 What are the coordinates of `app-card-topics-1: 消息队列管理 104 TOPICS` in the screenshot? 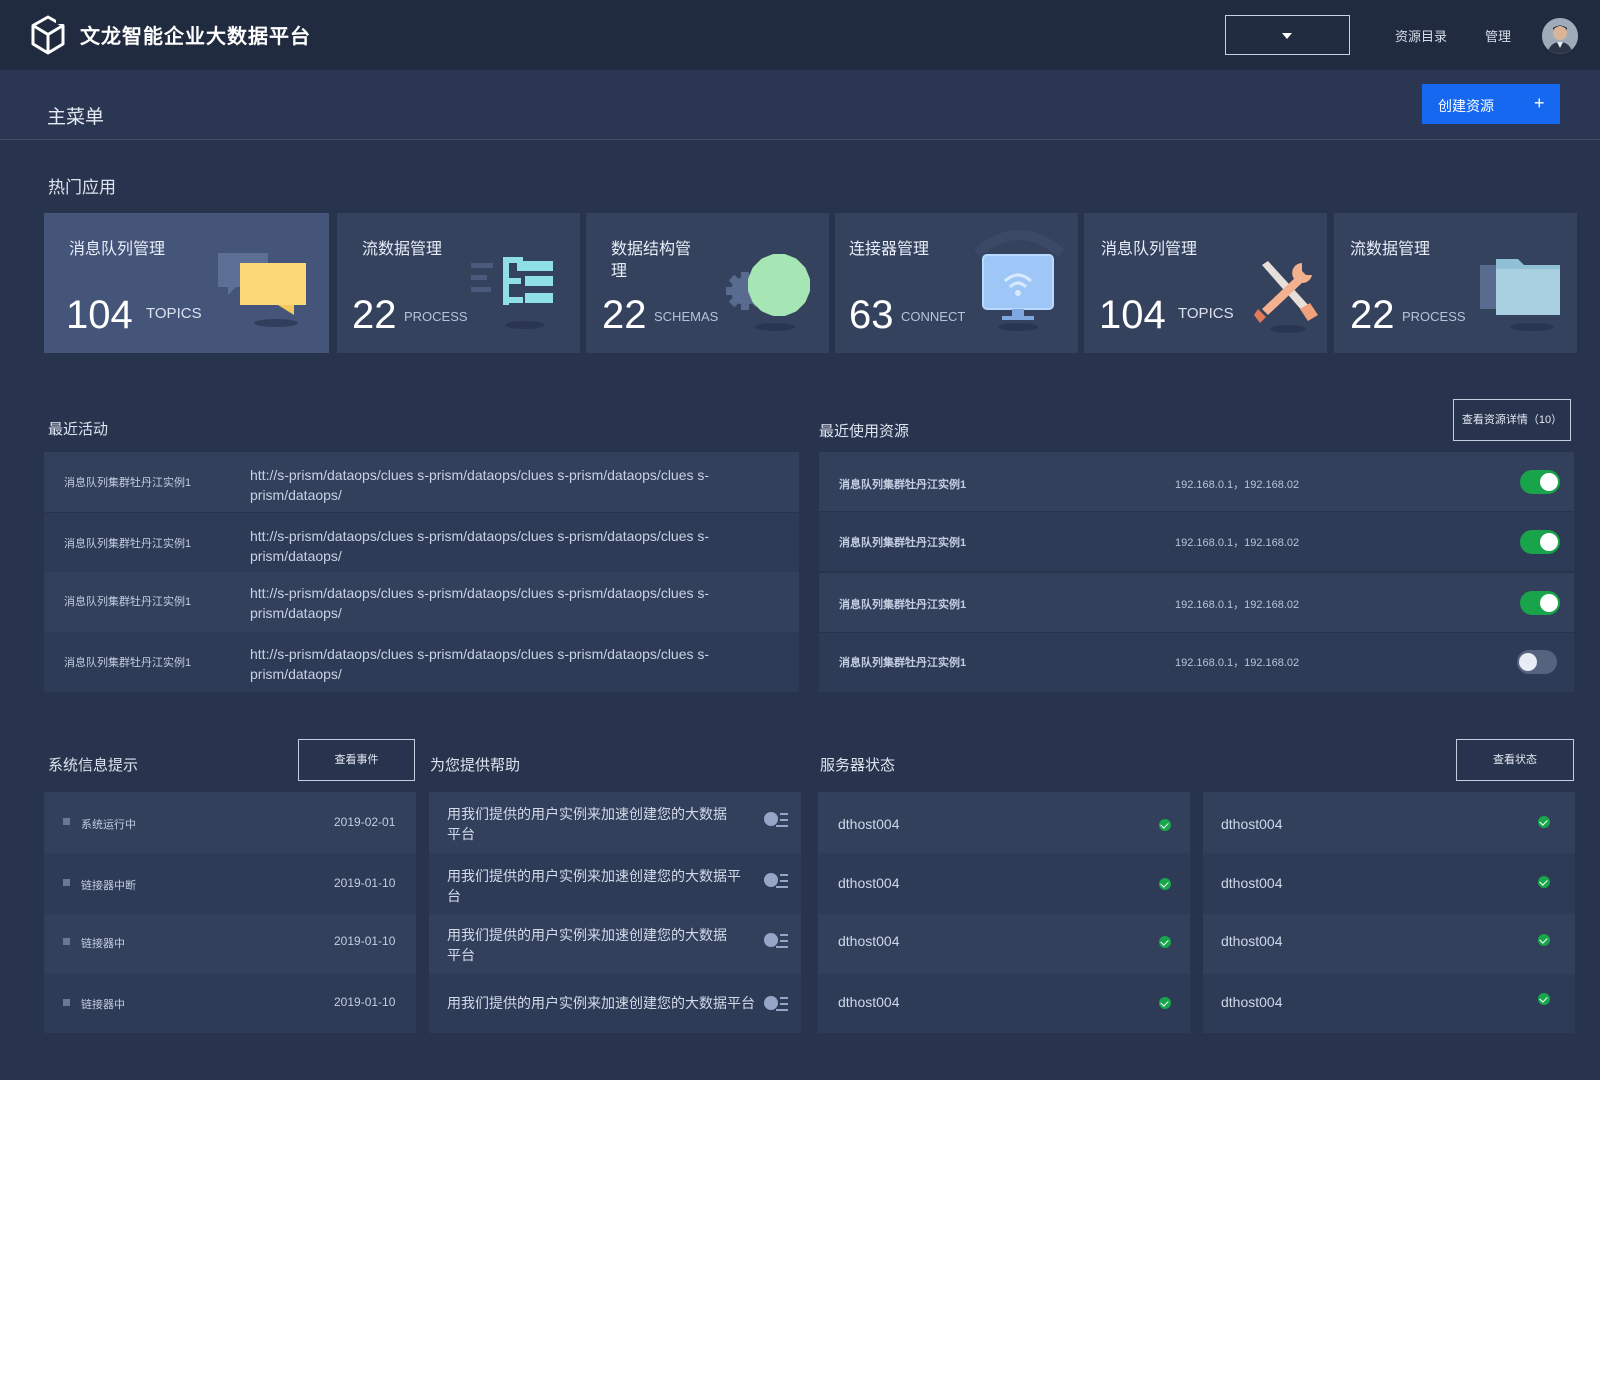 It's located at (186, 283).